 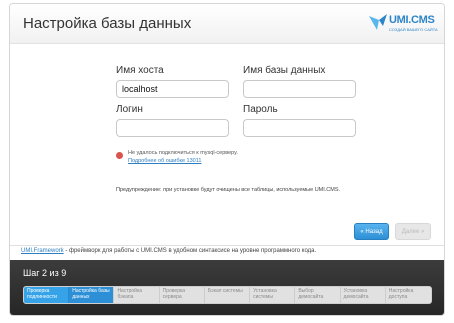 What do you see at coordinates (273, 295) in the screenshot?
I see `step-item: Установка системы` at bounding box center [273, 295].